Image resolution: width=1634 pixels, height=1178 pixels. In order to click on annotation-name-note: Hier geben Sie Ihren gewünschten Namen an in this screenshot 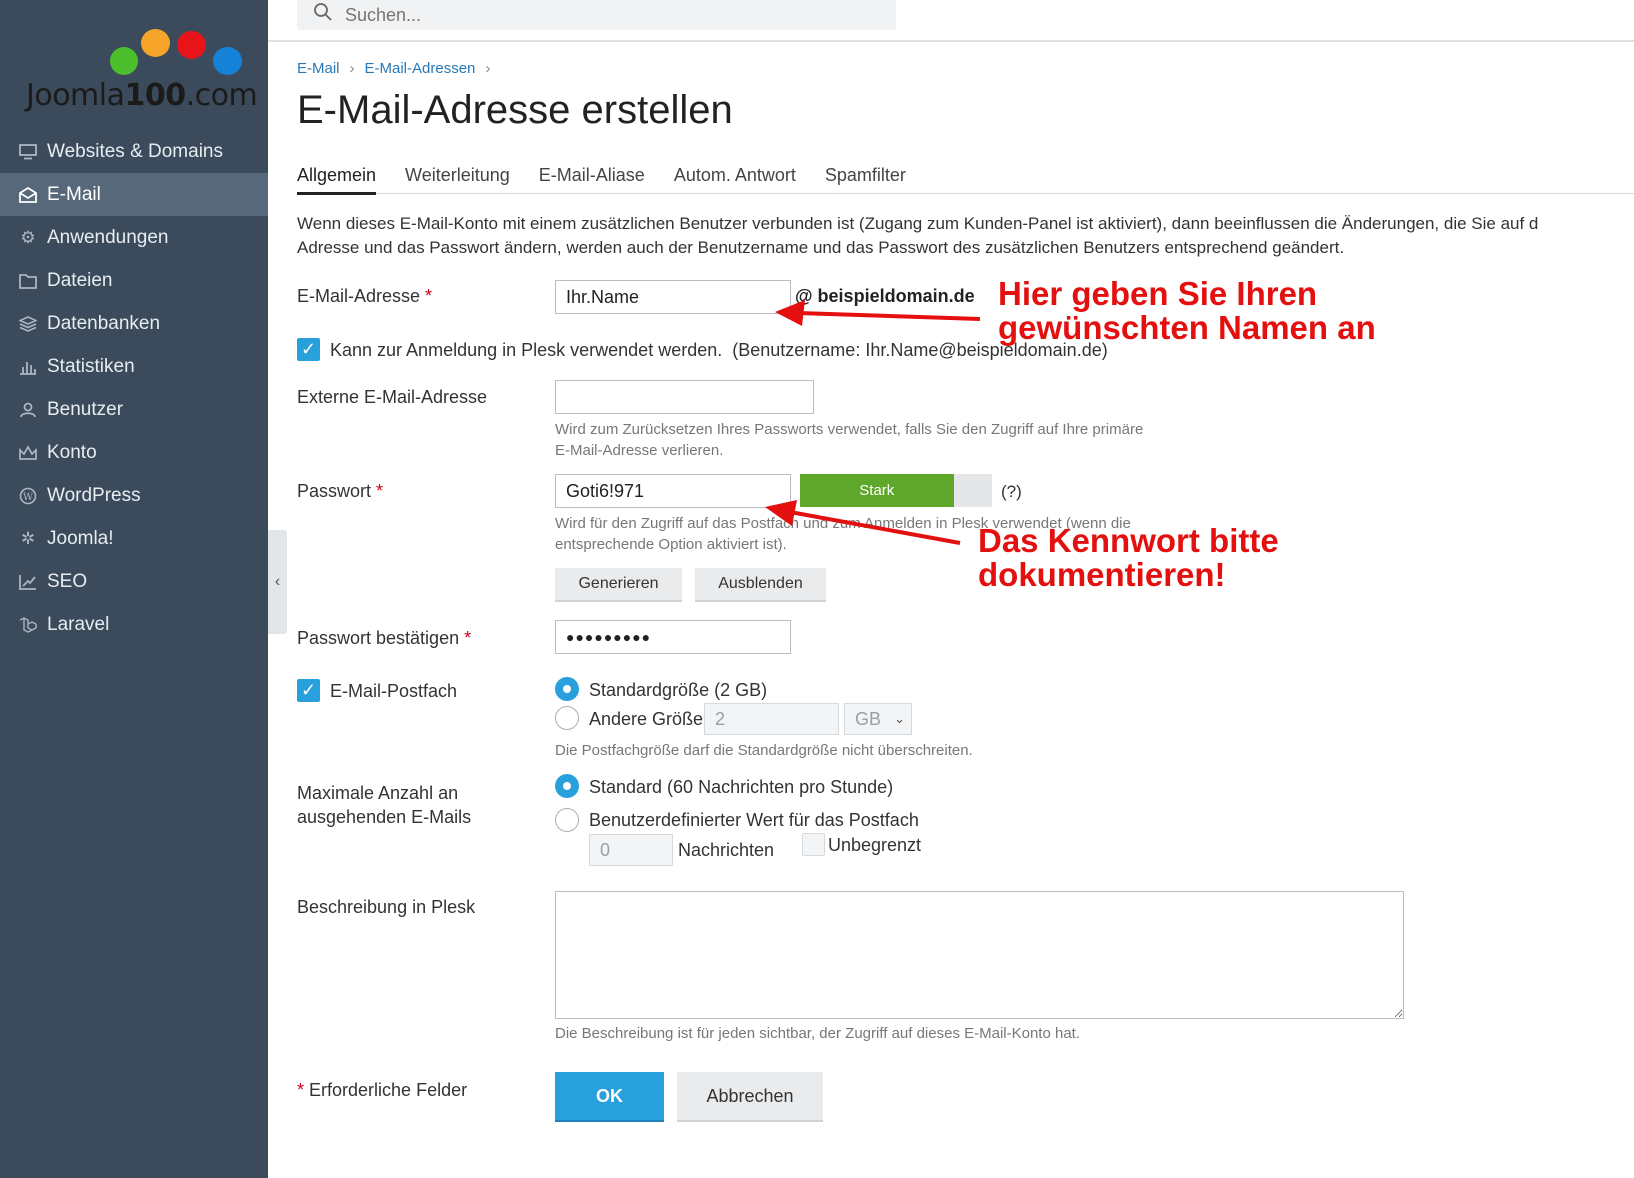, I will do `click(1187, 310)`.